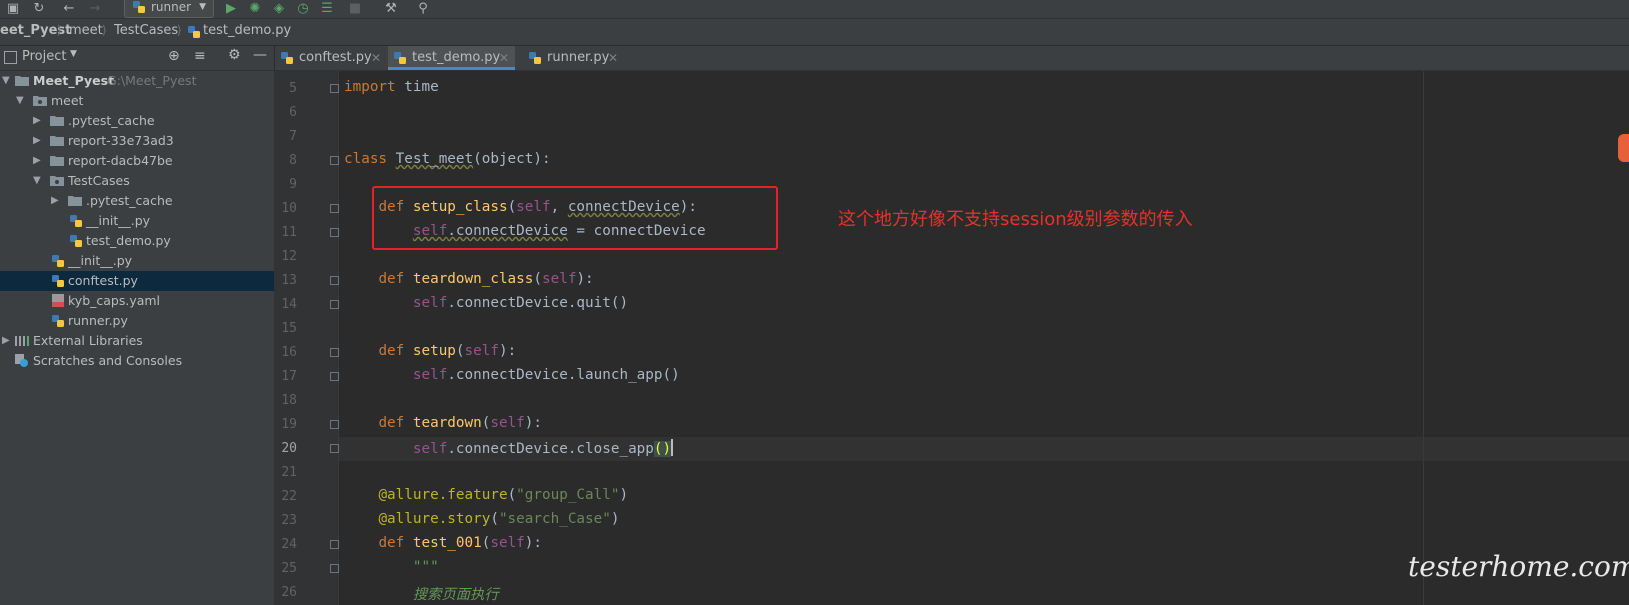  Describe the element at coordinates (137, 301) in the screenshot. I see `tree-item-kyb-caps: kyb_caps.yaml` at that location.